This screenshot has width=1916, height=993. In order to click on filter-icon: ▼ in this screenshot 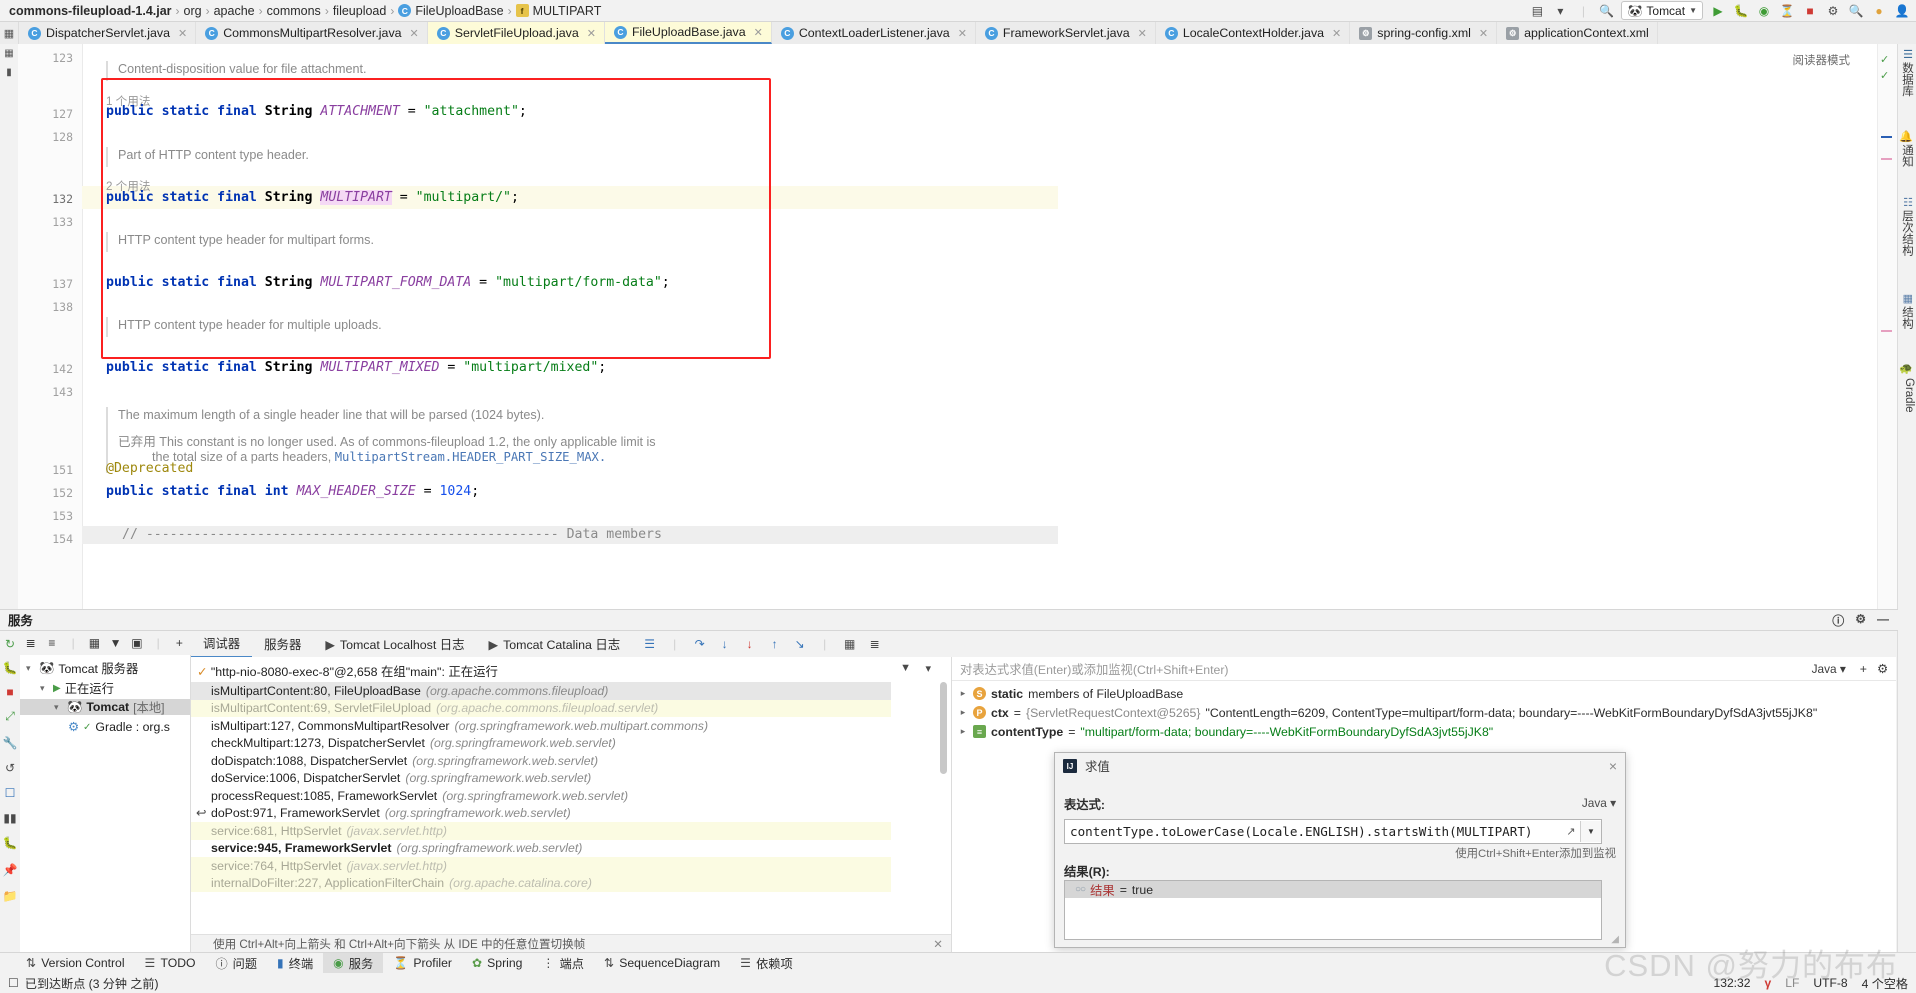, I will do `click(115, 643)`.